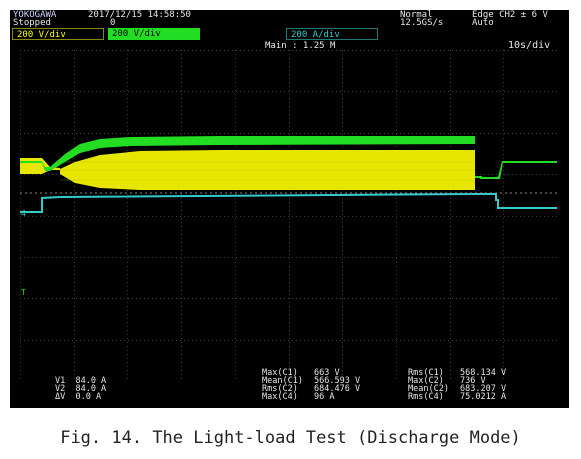 The image size is (581, 459). I want to click on meas-value: 96 A, so click(324, 397).